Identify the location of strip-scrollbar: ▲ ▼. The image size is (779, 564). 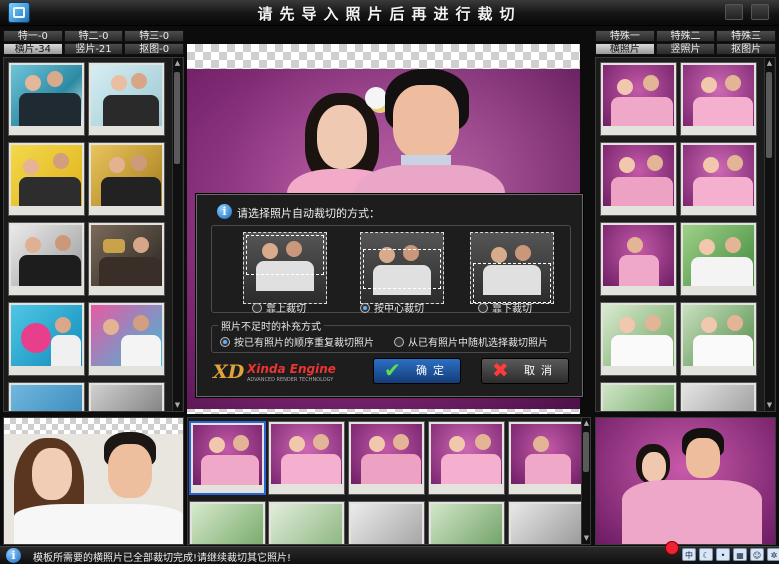
(585, 481).